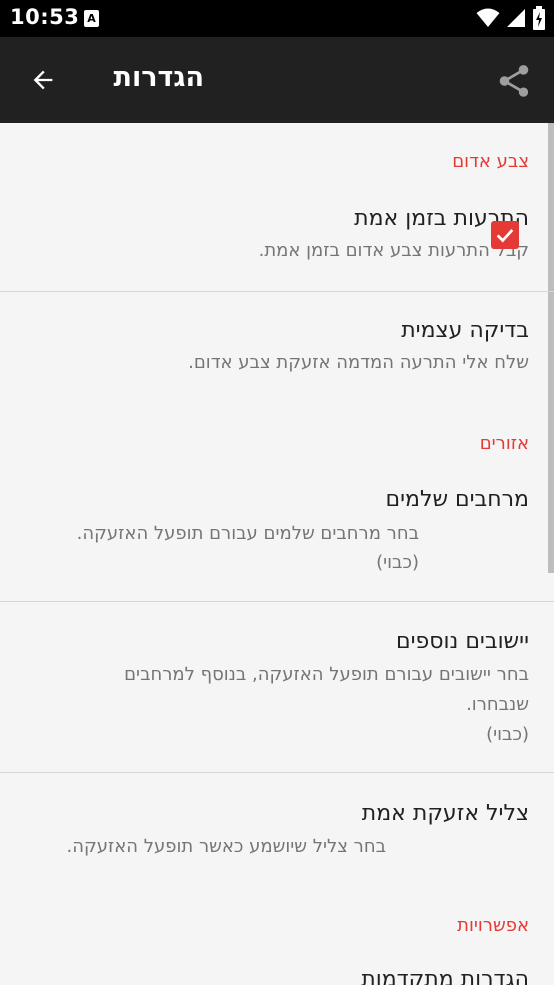  I want to click on pref-title: הגדרות מתקדמות, so click(445, 976).